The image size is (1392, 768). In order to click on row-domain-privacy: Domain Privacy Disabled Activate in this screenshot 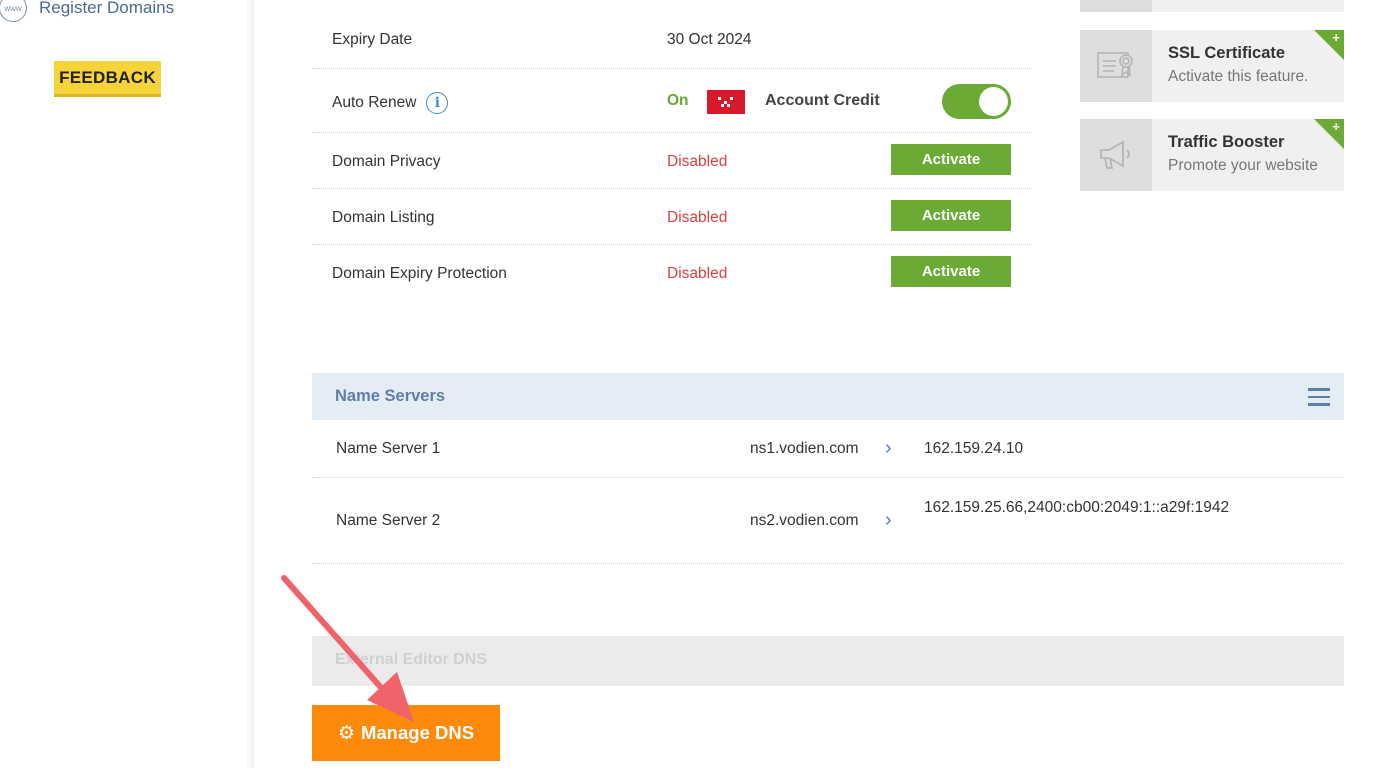, I will do `click(672, 161)`.